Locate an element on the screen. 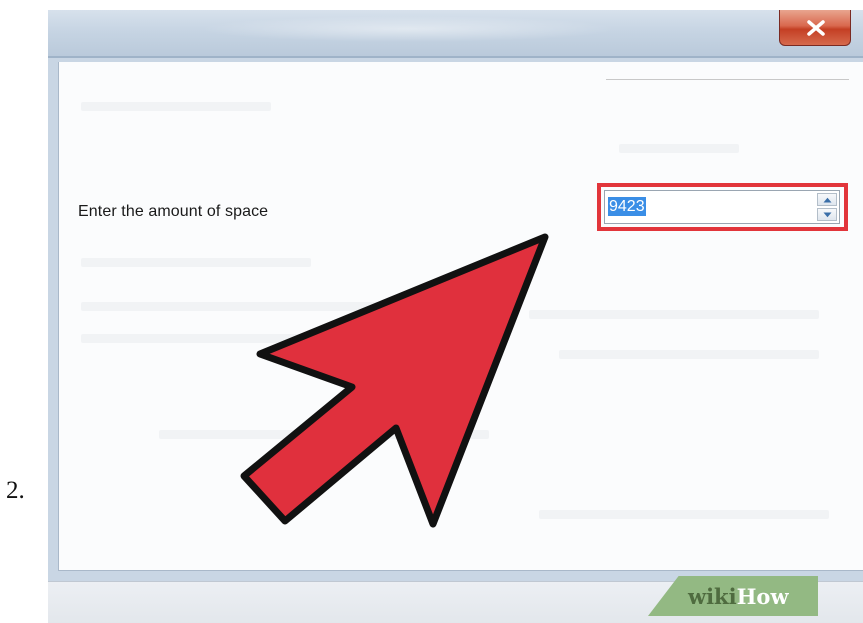  close-x-icon is located at coordinates (816, 28).